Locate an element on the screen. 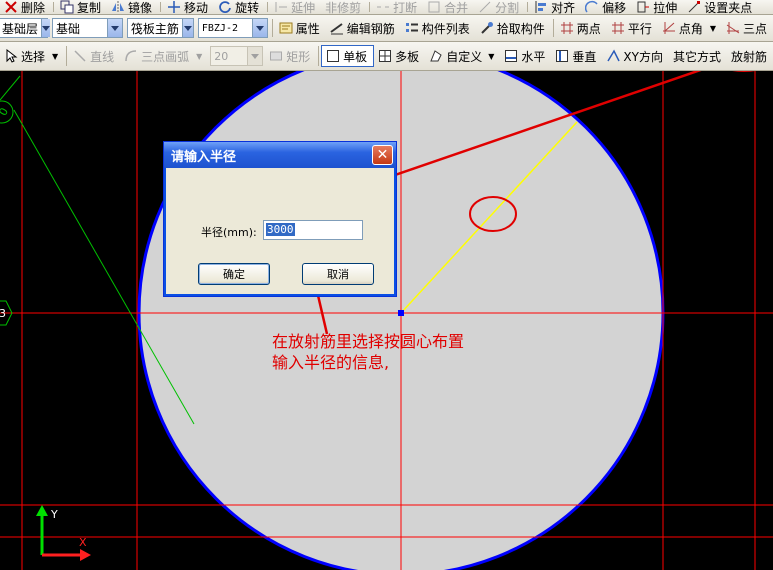 Image resolution: width=773 pixels, height=570 pixels. two-point-button: 两点 is located at coordinates (581, 28).